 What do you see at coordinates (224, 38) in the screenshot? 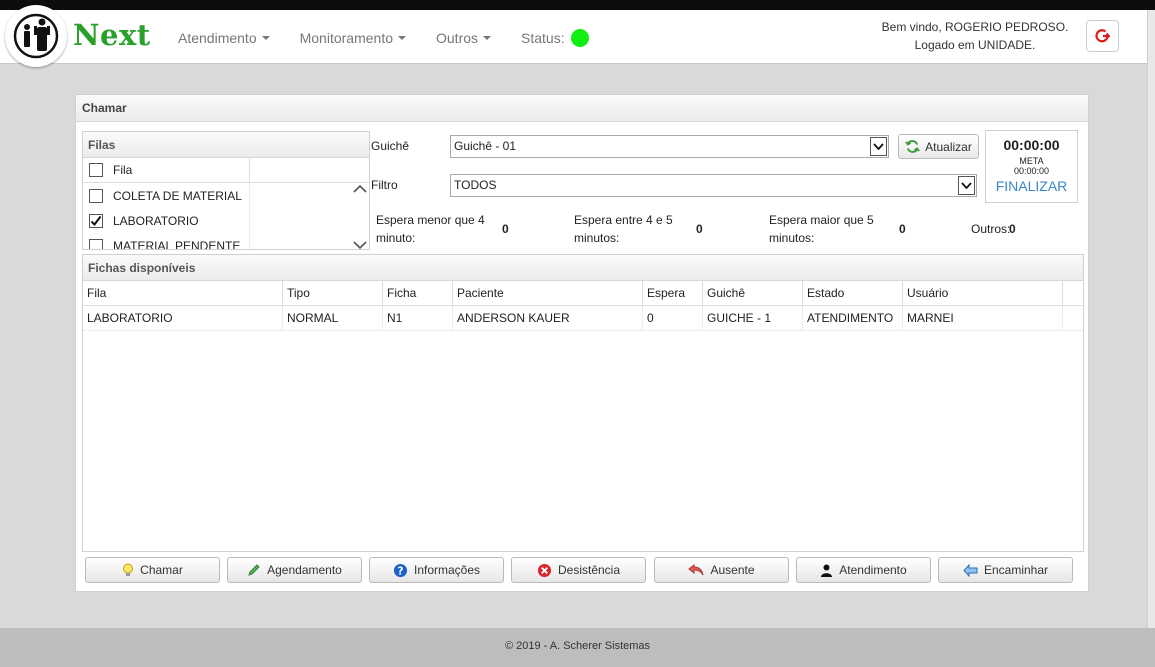
I see `menu-atendimento: Atendimento` at bounding box center [224, 38].